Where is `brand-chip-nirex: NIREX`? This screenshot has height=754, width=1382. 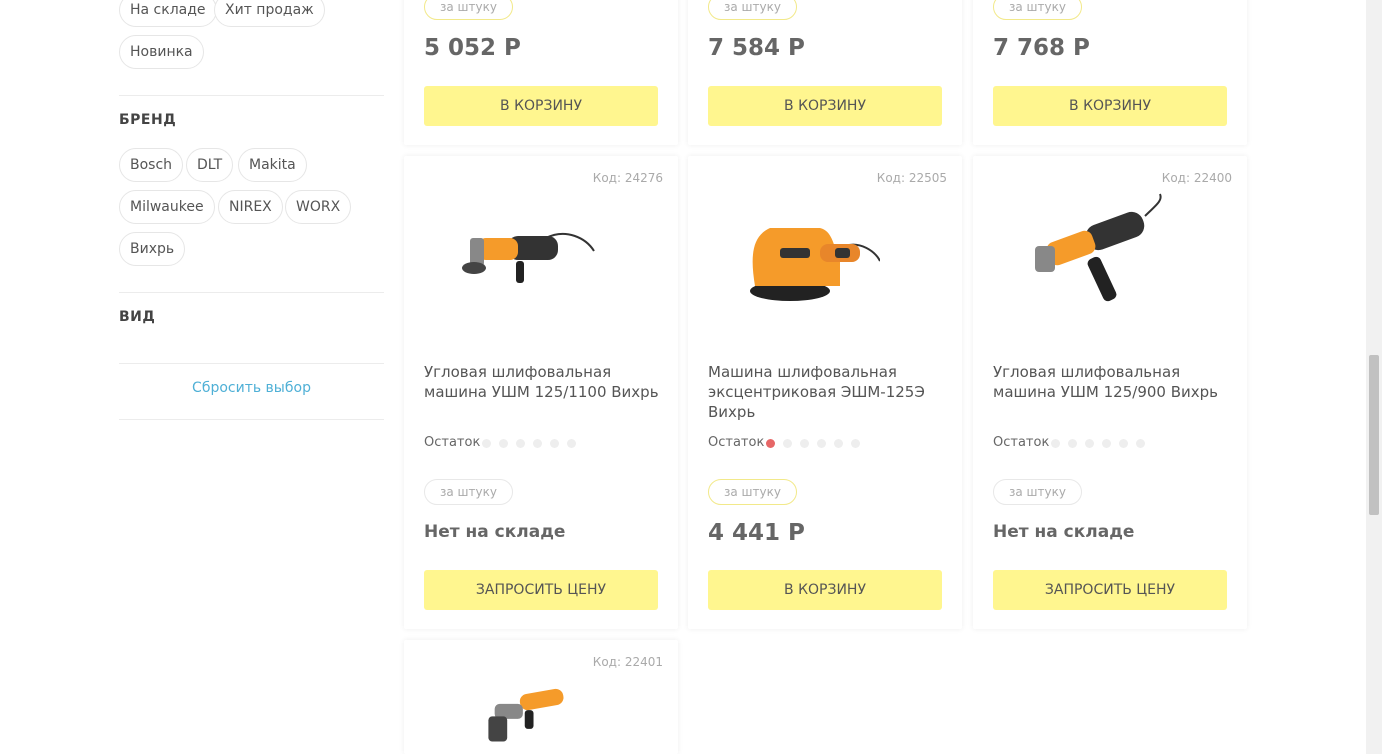
brand-chip-nirex: NIREX is located at coordinates (250, 207).